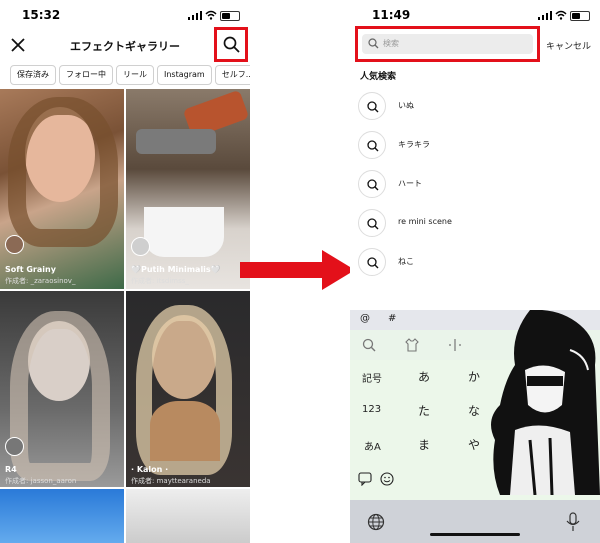 Image resolution: width=600 pixels, height=543 pixels. Describe the element at coordinates (392, 318) in the screenshot. I see `hash-key: #` at that location.